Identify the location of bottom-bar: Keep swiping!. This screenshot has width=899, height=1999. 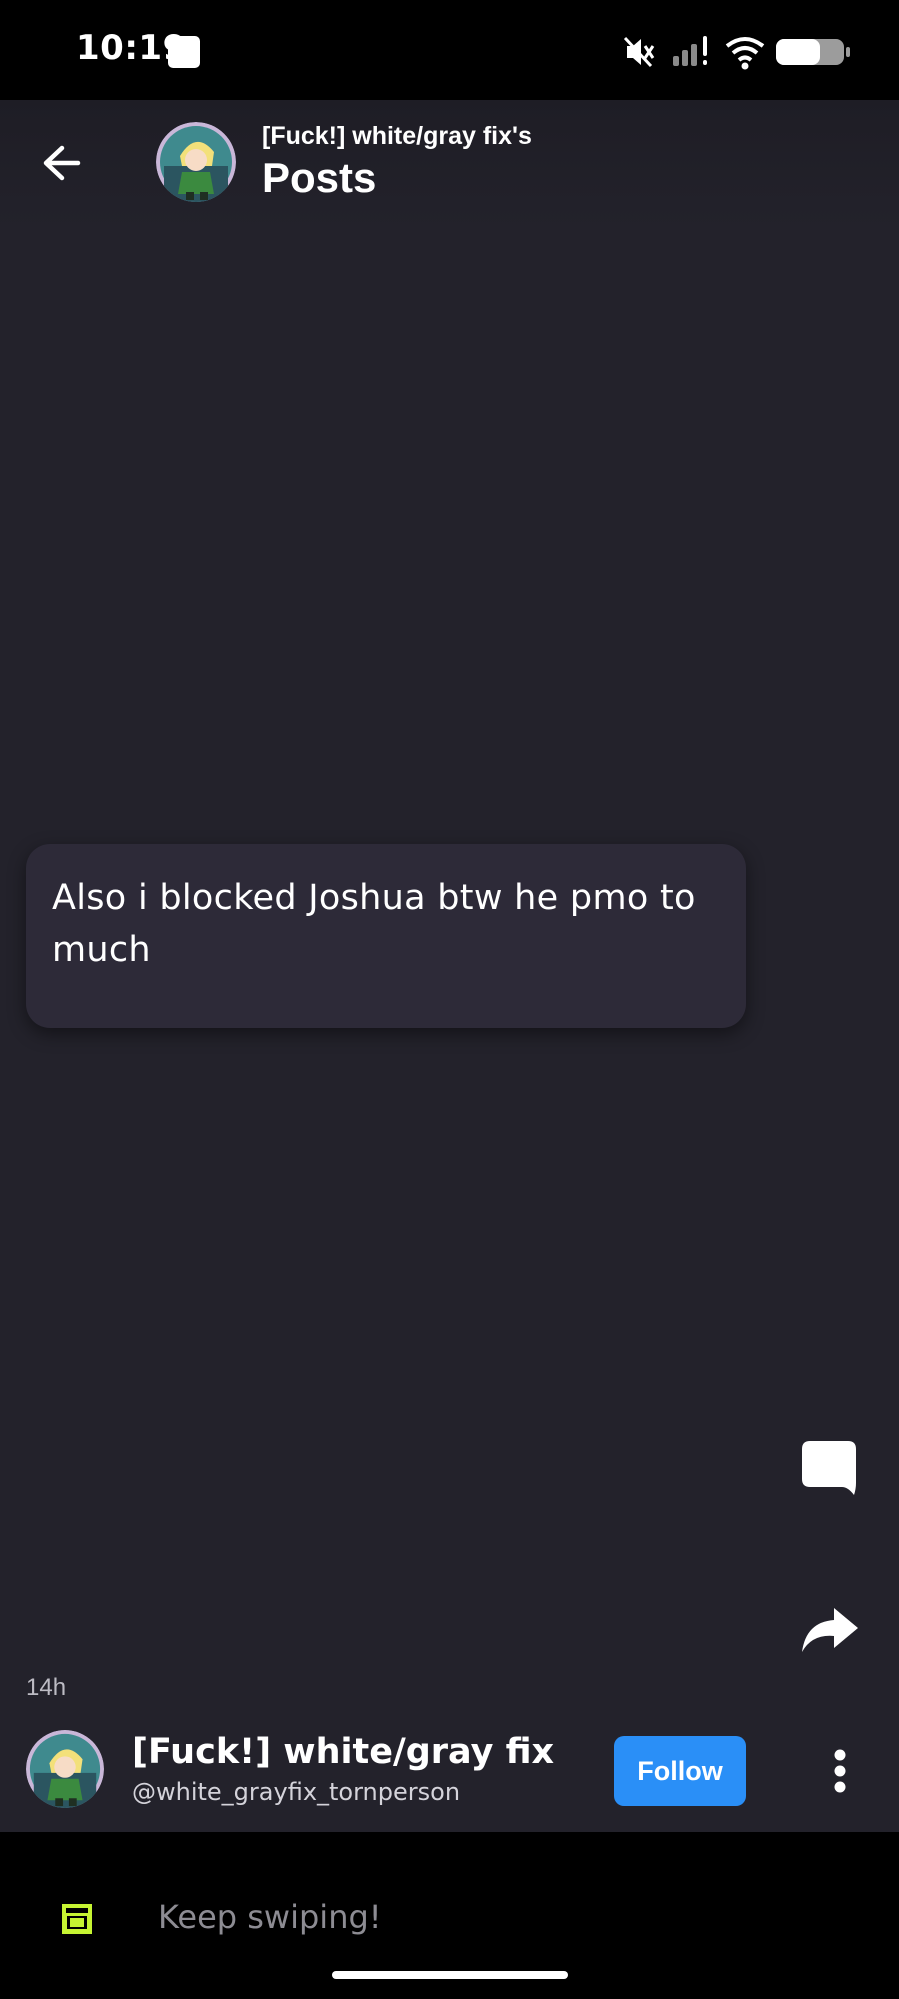
(449, 1915).